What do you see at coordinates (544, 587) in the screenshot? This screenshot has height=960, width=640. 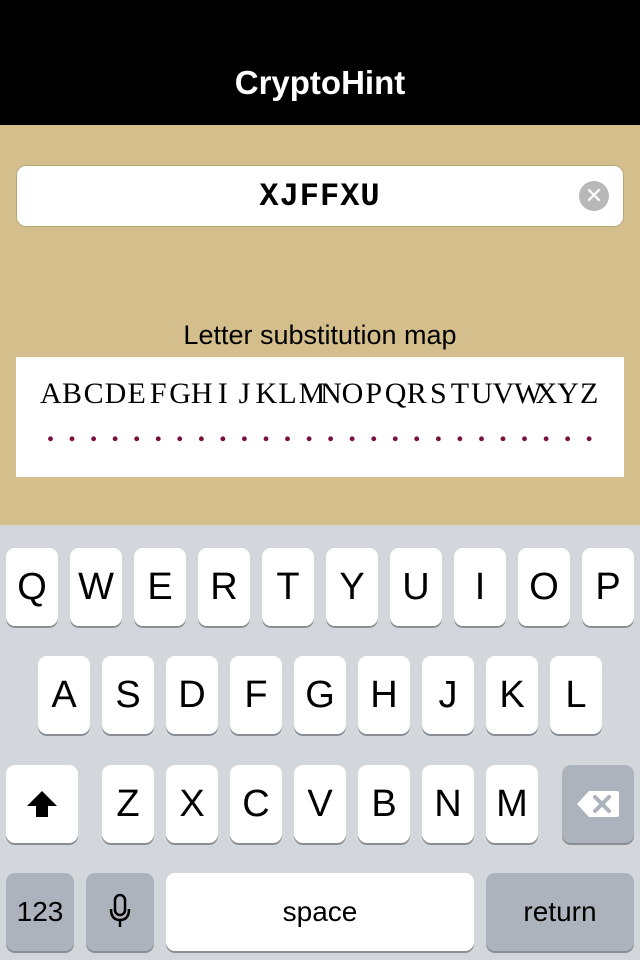 I see `key-o: O` at bounding box center [544, 587].